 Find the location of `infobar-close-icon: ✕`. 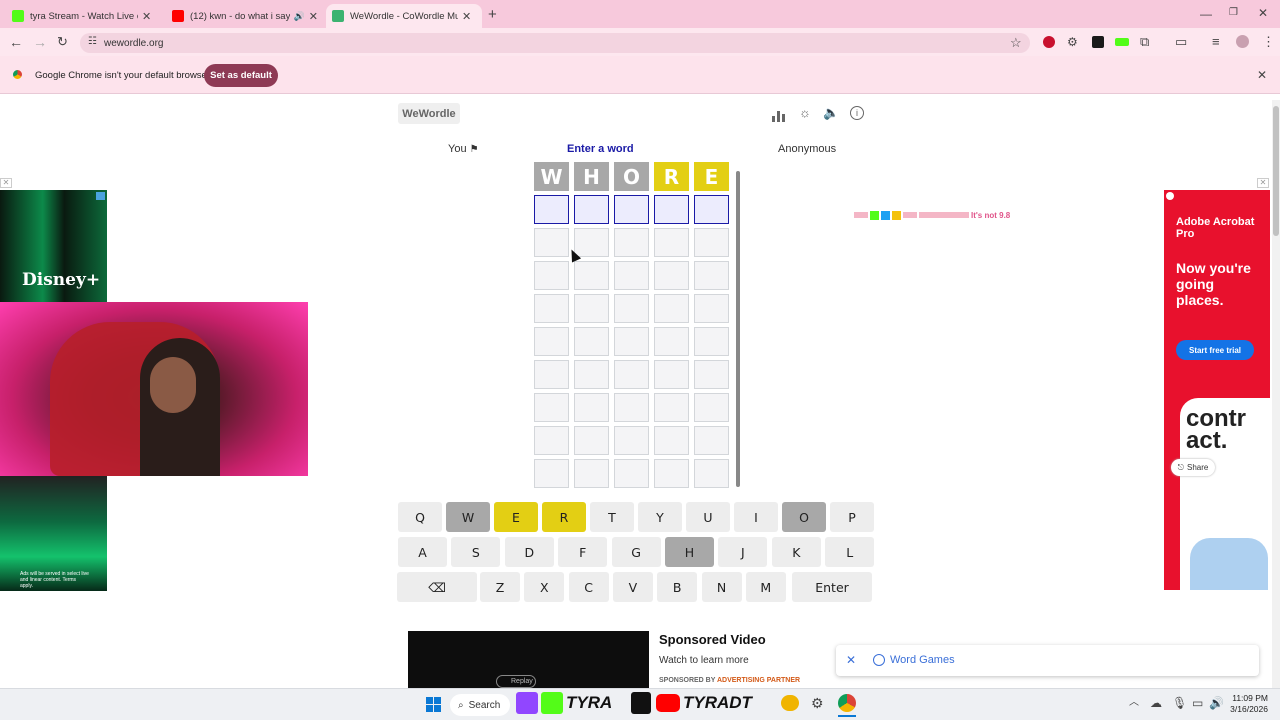

infobar-close-icon: ✕ is located at coordinates (1262, 75).